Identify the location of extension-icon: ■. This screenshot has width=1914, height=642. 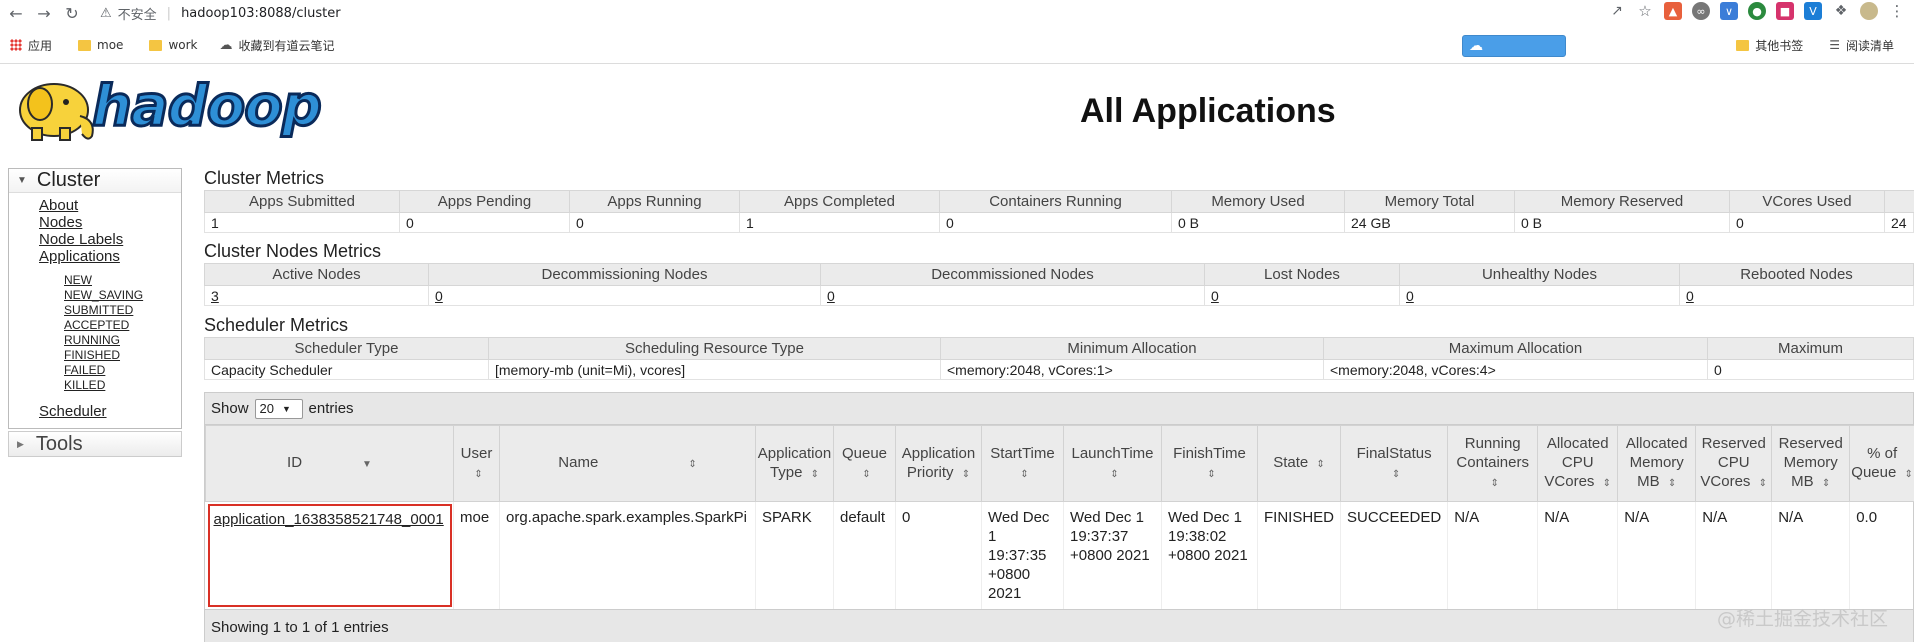
(1785, 11).